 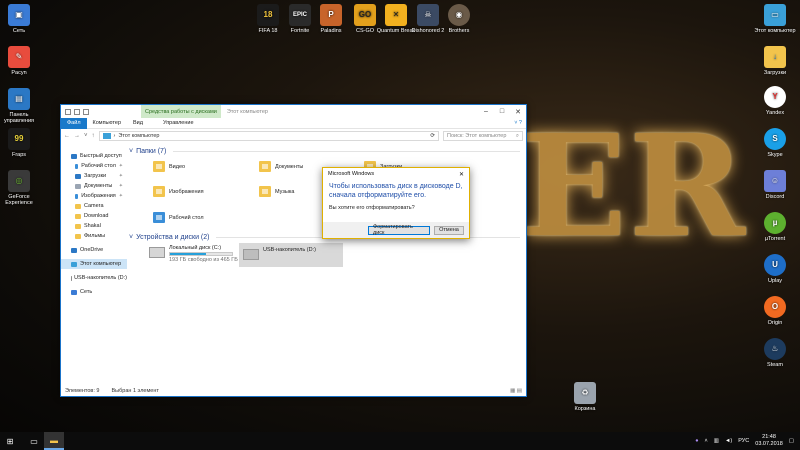 What do you see at coordinates (483, 136) in the screenshot?
I see `search-input: Поиск: Этот компьютер ⌕` at bounding box center [483, 136].